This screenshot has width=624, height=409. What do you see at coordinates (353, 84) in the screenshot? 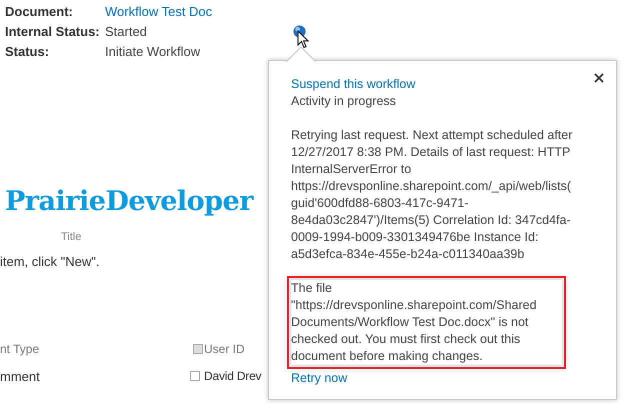
I see `suspend-workflow-link: Suspend this workflow` at bounding box center [353, 84].